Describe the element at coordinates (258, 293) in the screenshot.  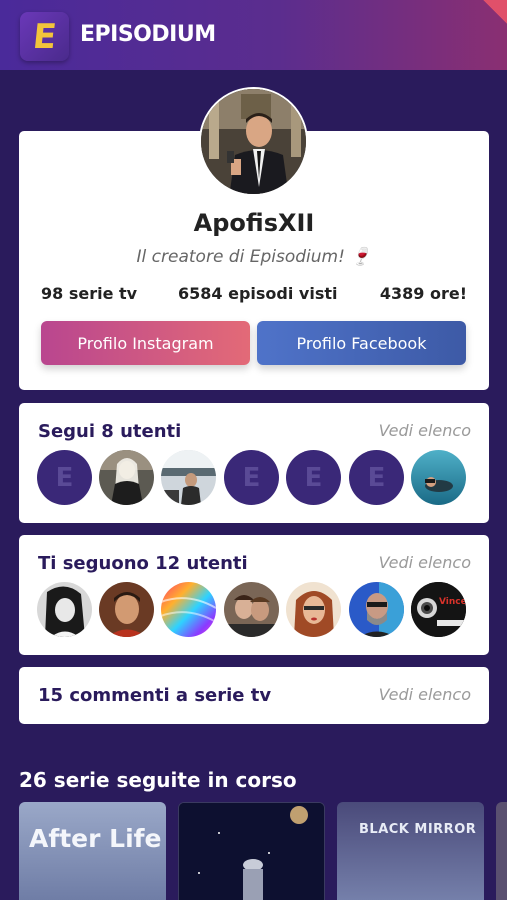
I see `stat-episodes: 6584 episodi visti` at that location.